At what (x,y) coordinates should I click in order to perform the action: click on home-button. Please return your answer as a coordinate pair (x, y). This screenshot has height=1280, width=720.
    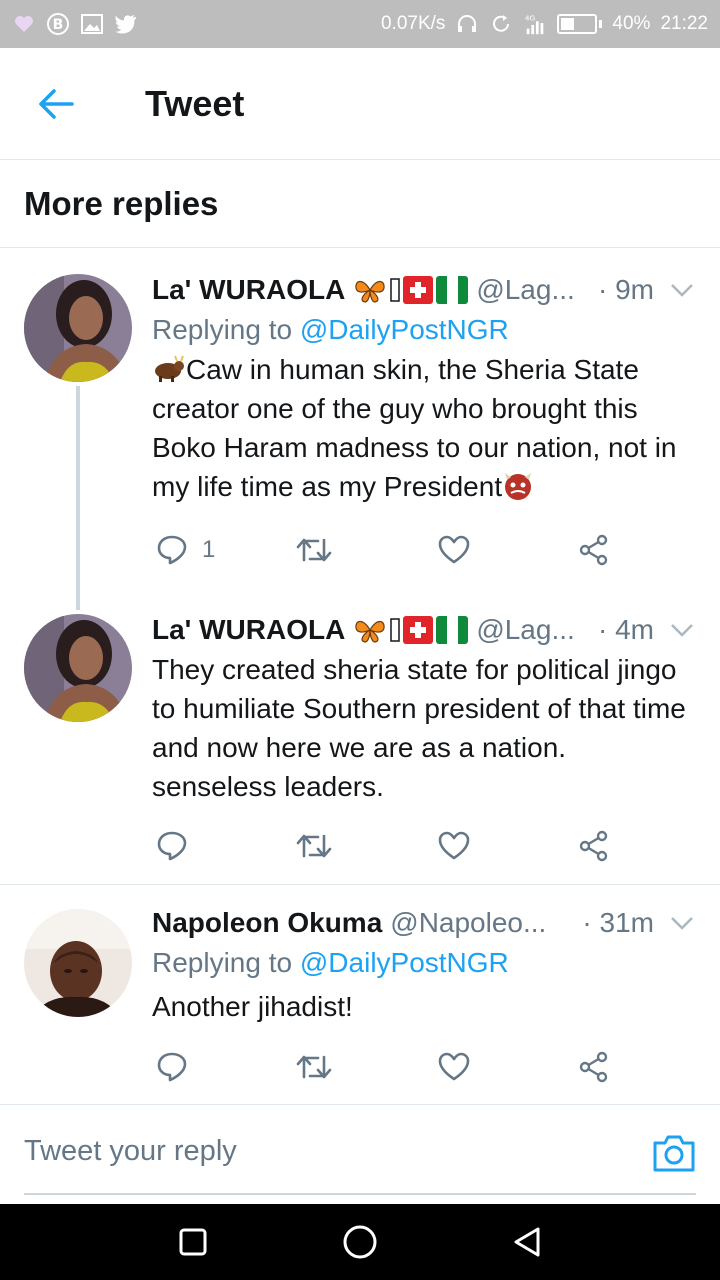
    Looking at the image, I should click on (360, 1242).